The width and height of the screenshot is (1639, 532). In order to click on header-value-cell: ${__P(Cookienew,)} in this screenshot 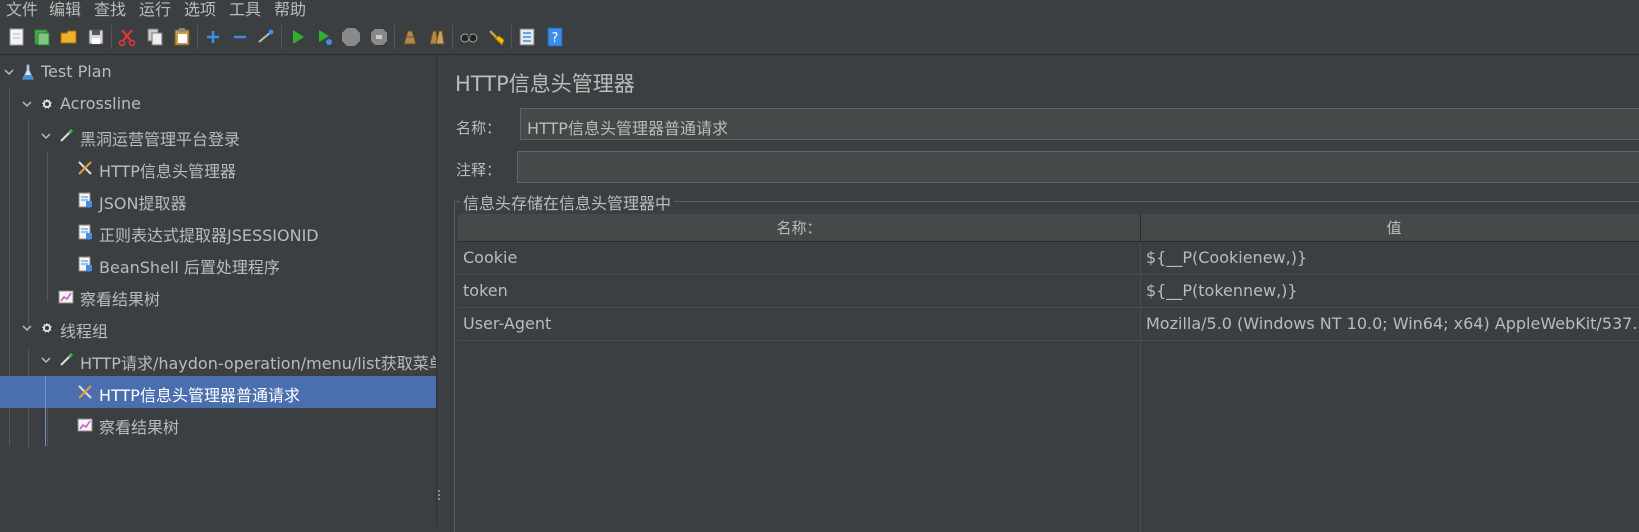, I will do `click(1390, 258)`.